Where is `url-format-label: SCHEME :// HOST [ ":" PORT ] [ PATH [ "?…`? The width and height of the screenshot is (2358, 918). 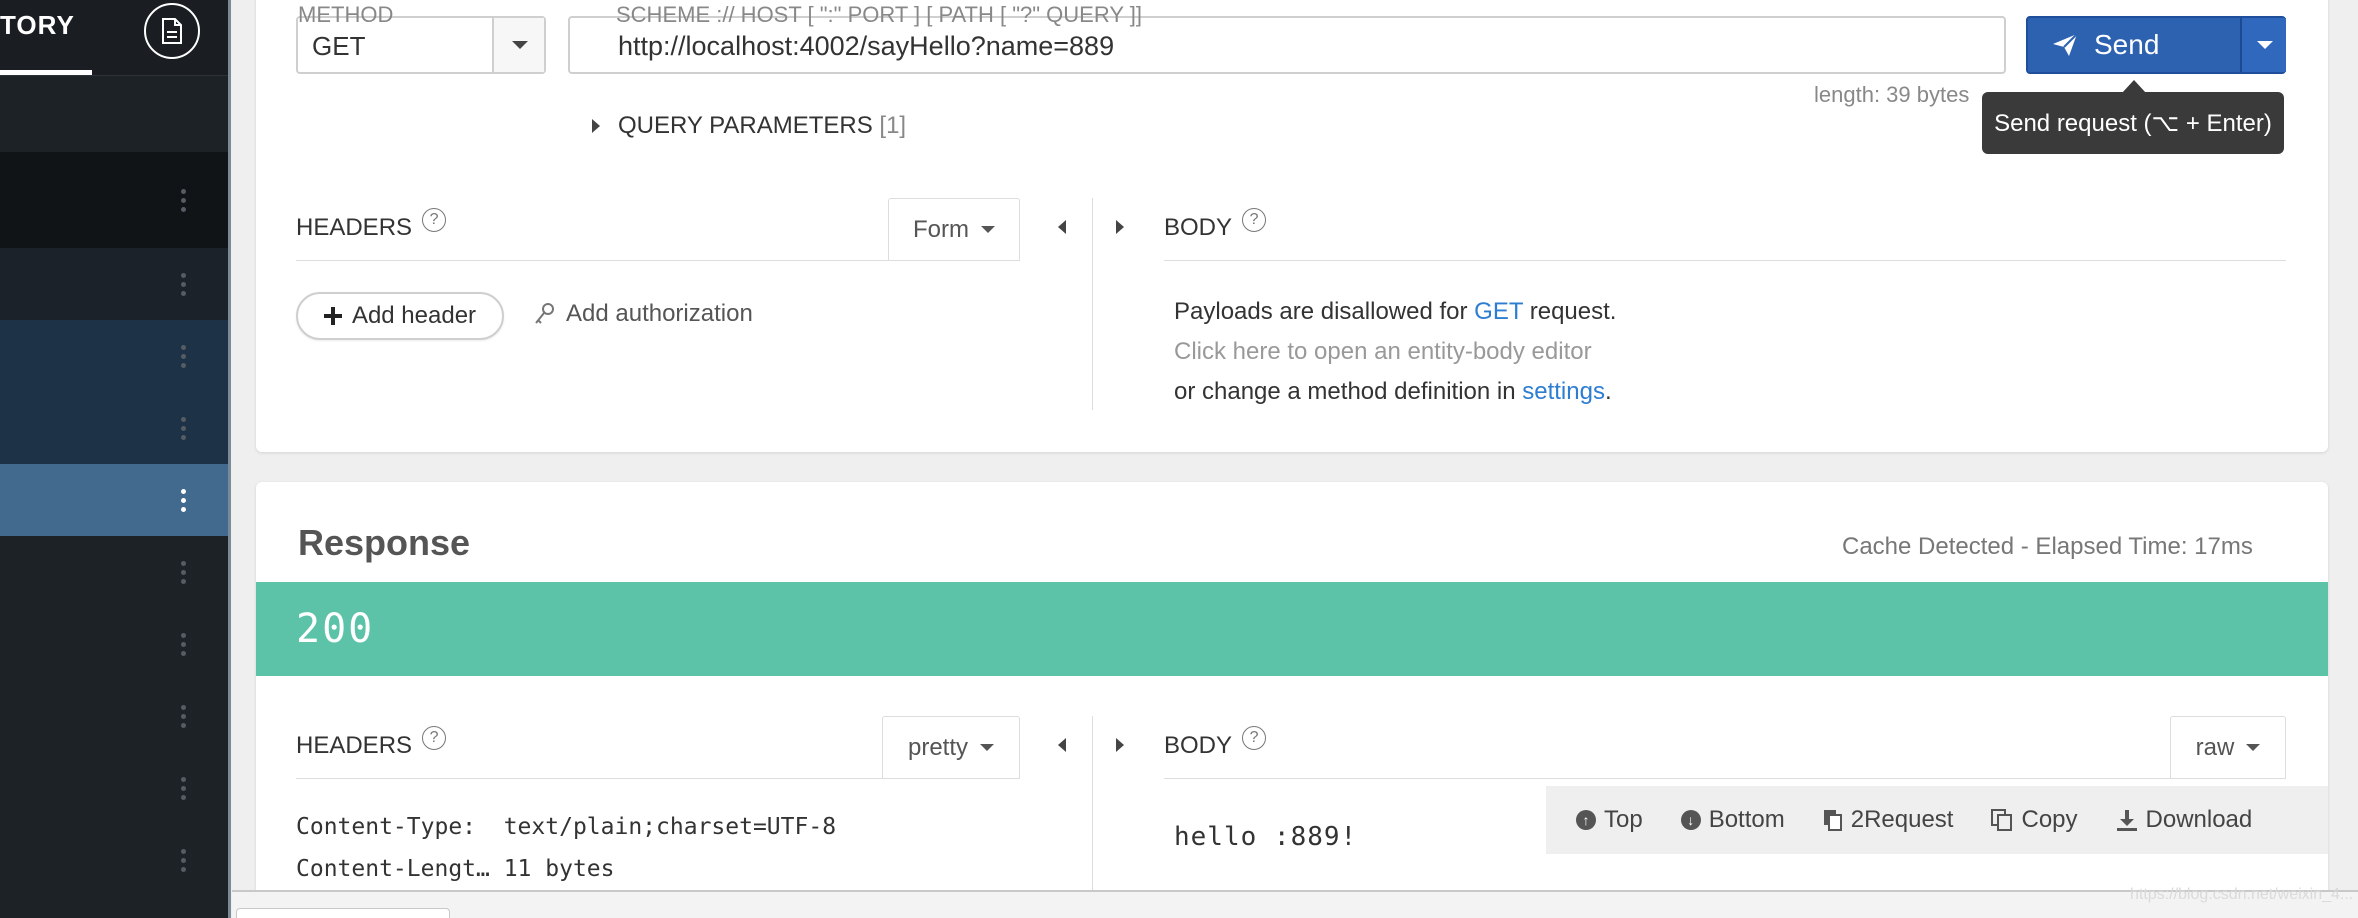 url-format-label: SCHEME :// HOST [ ":" PORT ] [ PATH [ "?… is located at coordinates (879, 14).